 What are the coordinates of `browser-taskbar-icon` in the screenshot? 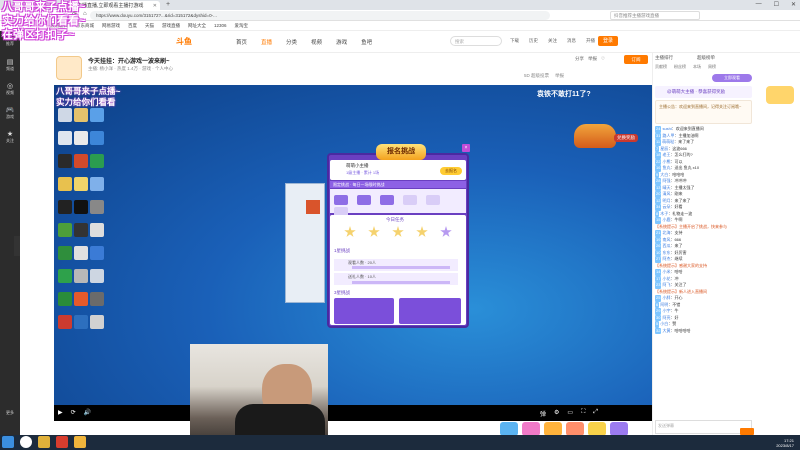 It's located at (26, 442).